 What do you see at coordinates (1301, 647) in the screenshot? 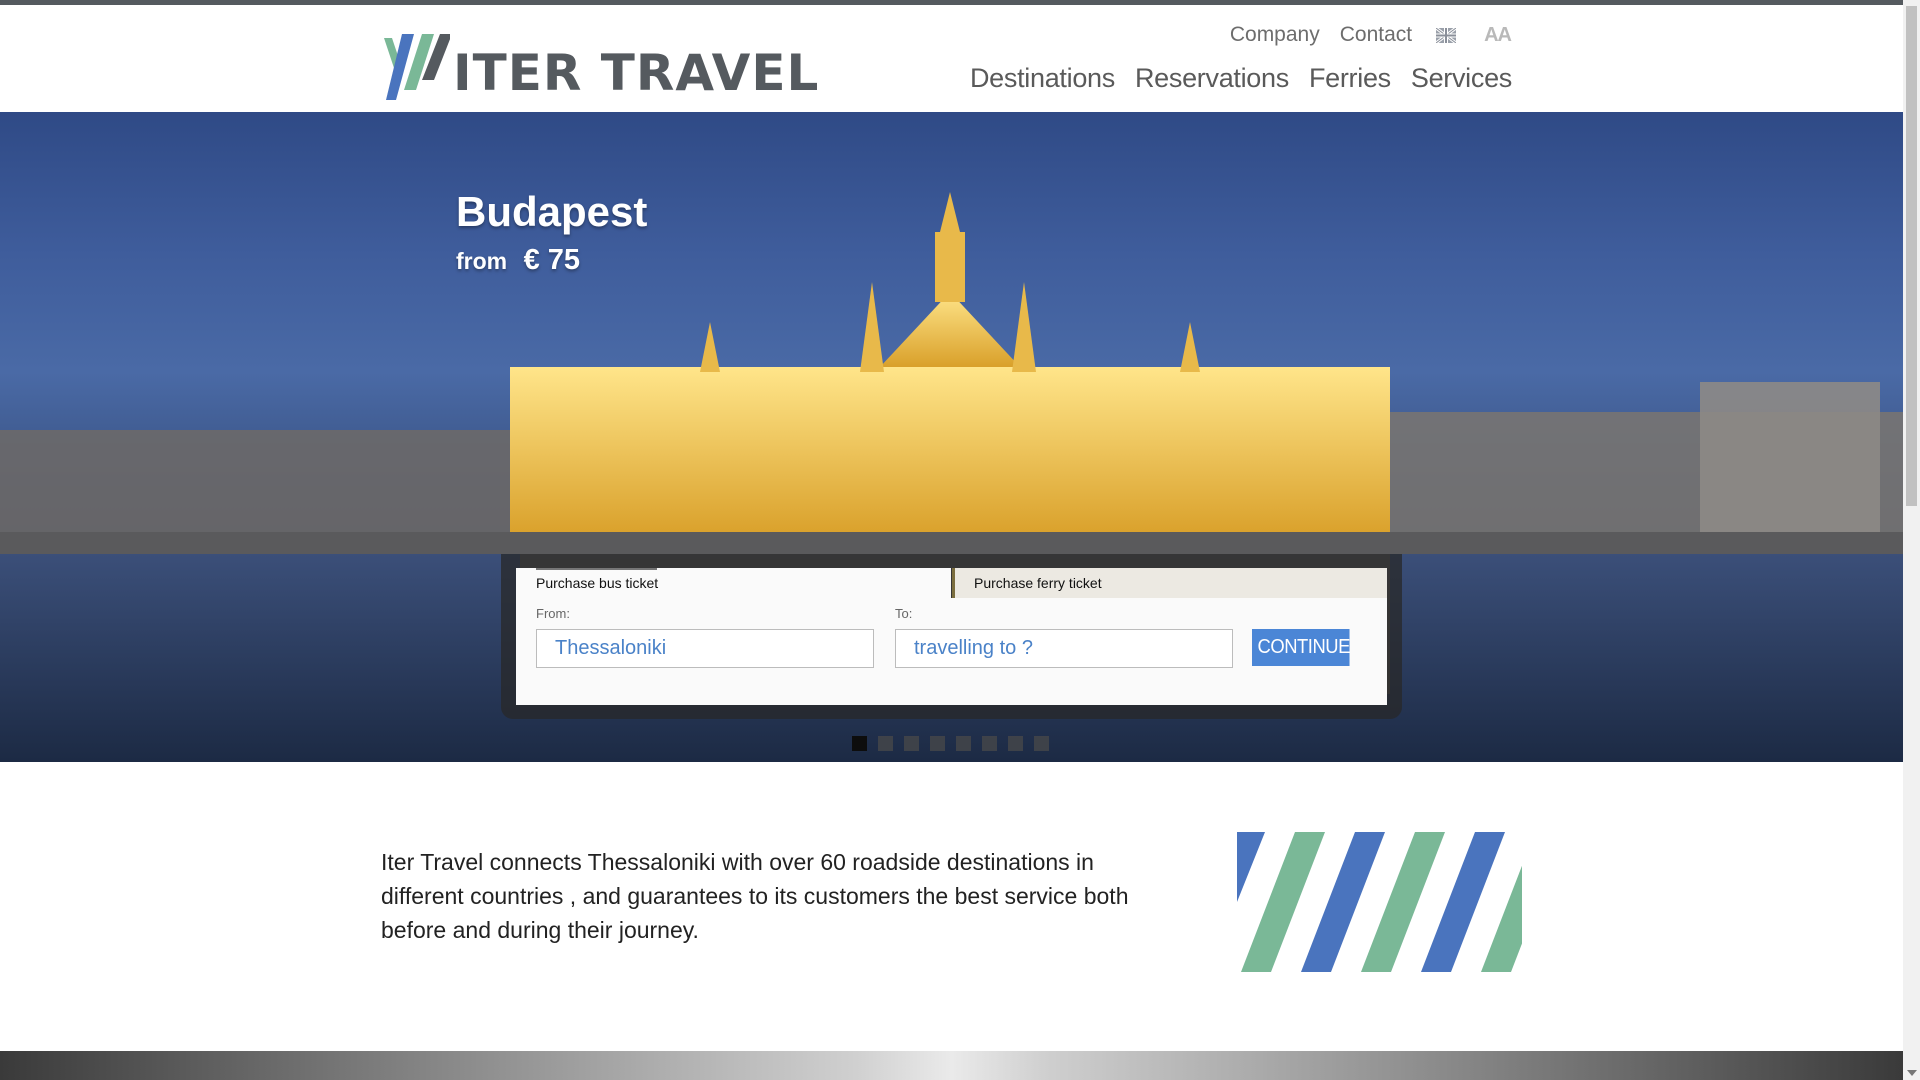
I see `continue-button: CONTINUE` at bounding box center [1301, 647].